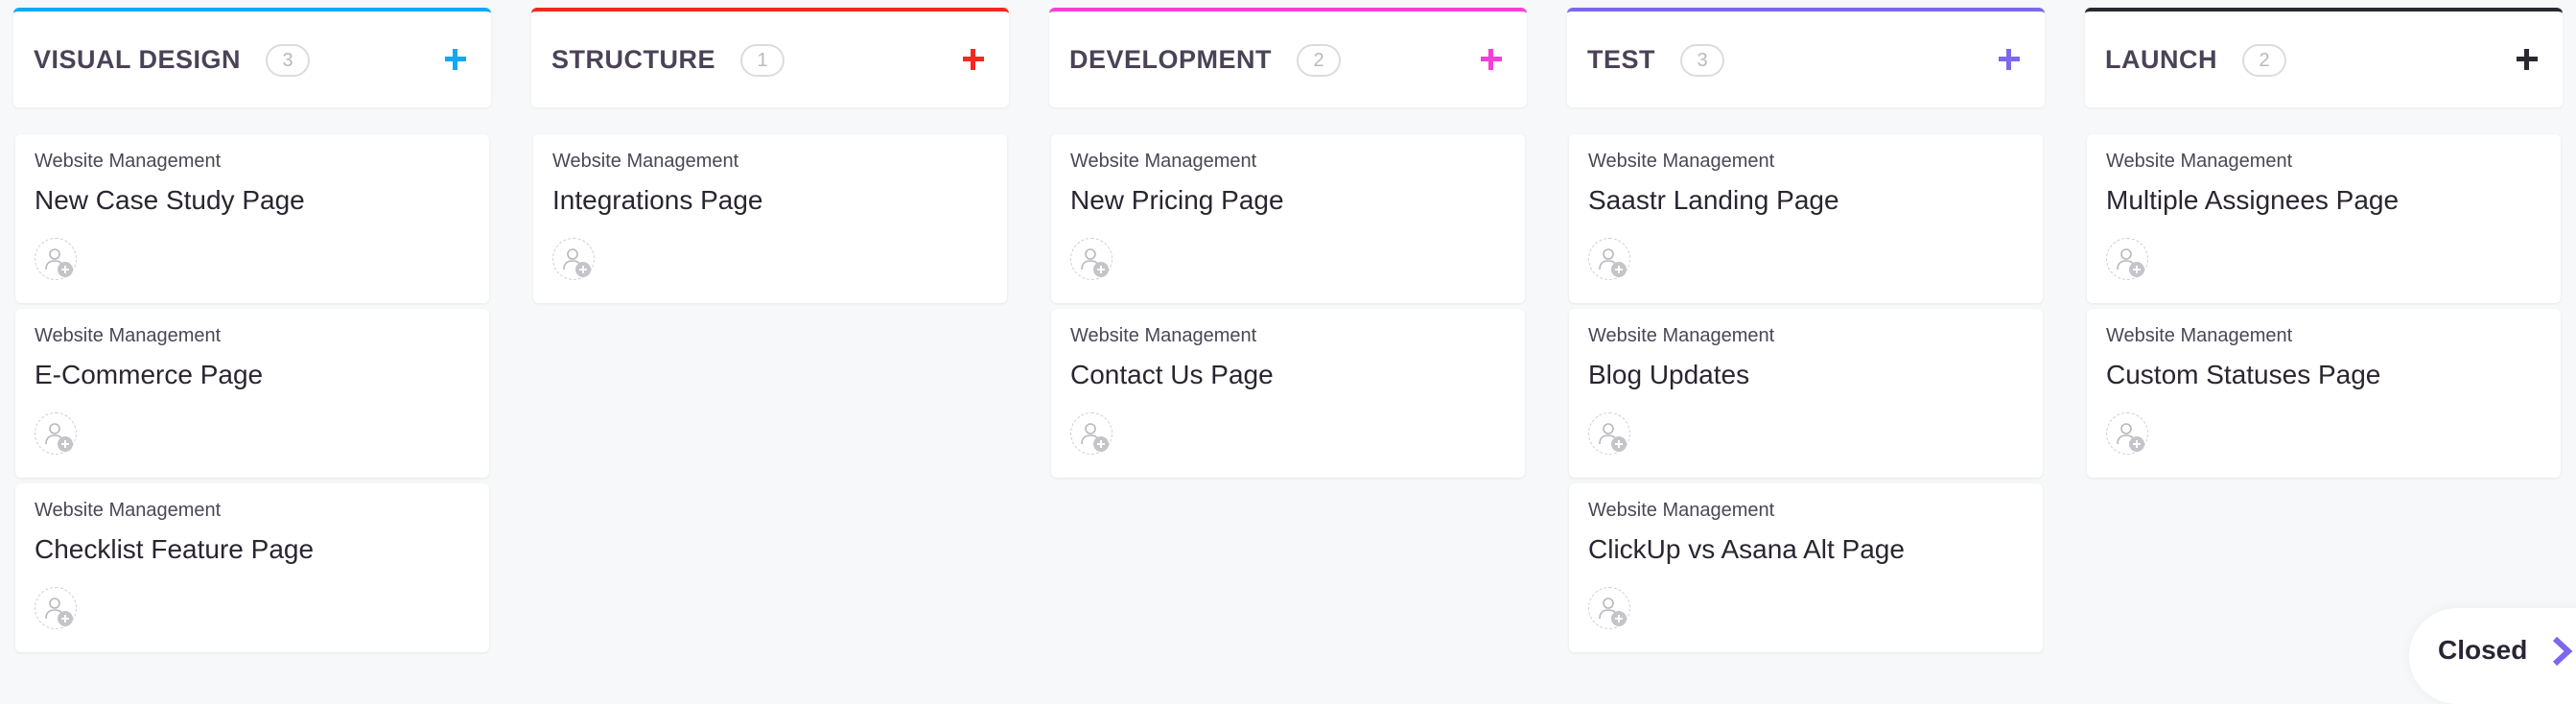  What do you see at coordinates (138, 59) in the screenshot?
I see `column-title: VISUAL DESIGN` at bounding box center [138, 59].